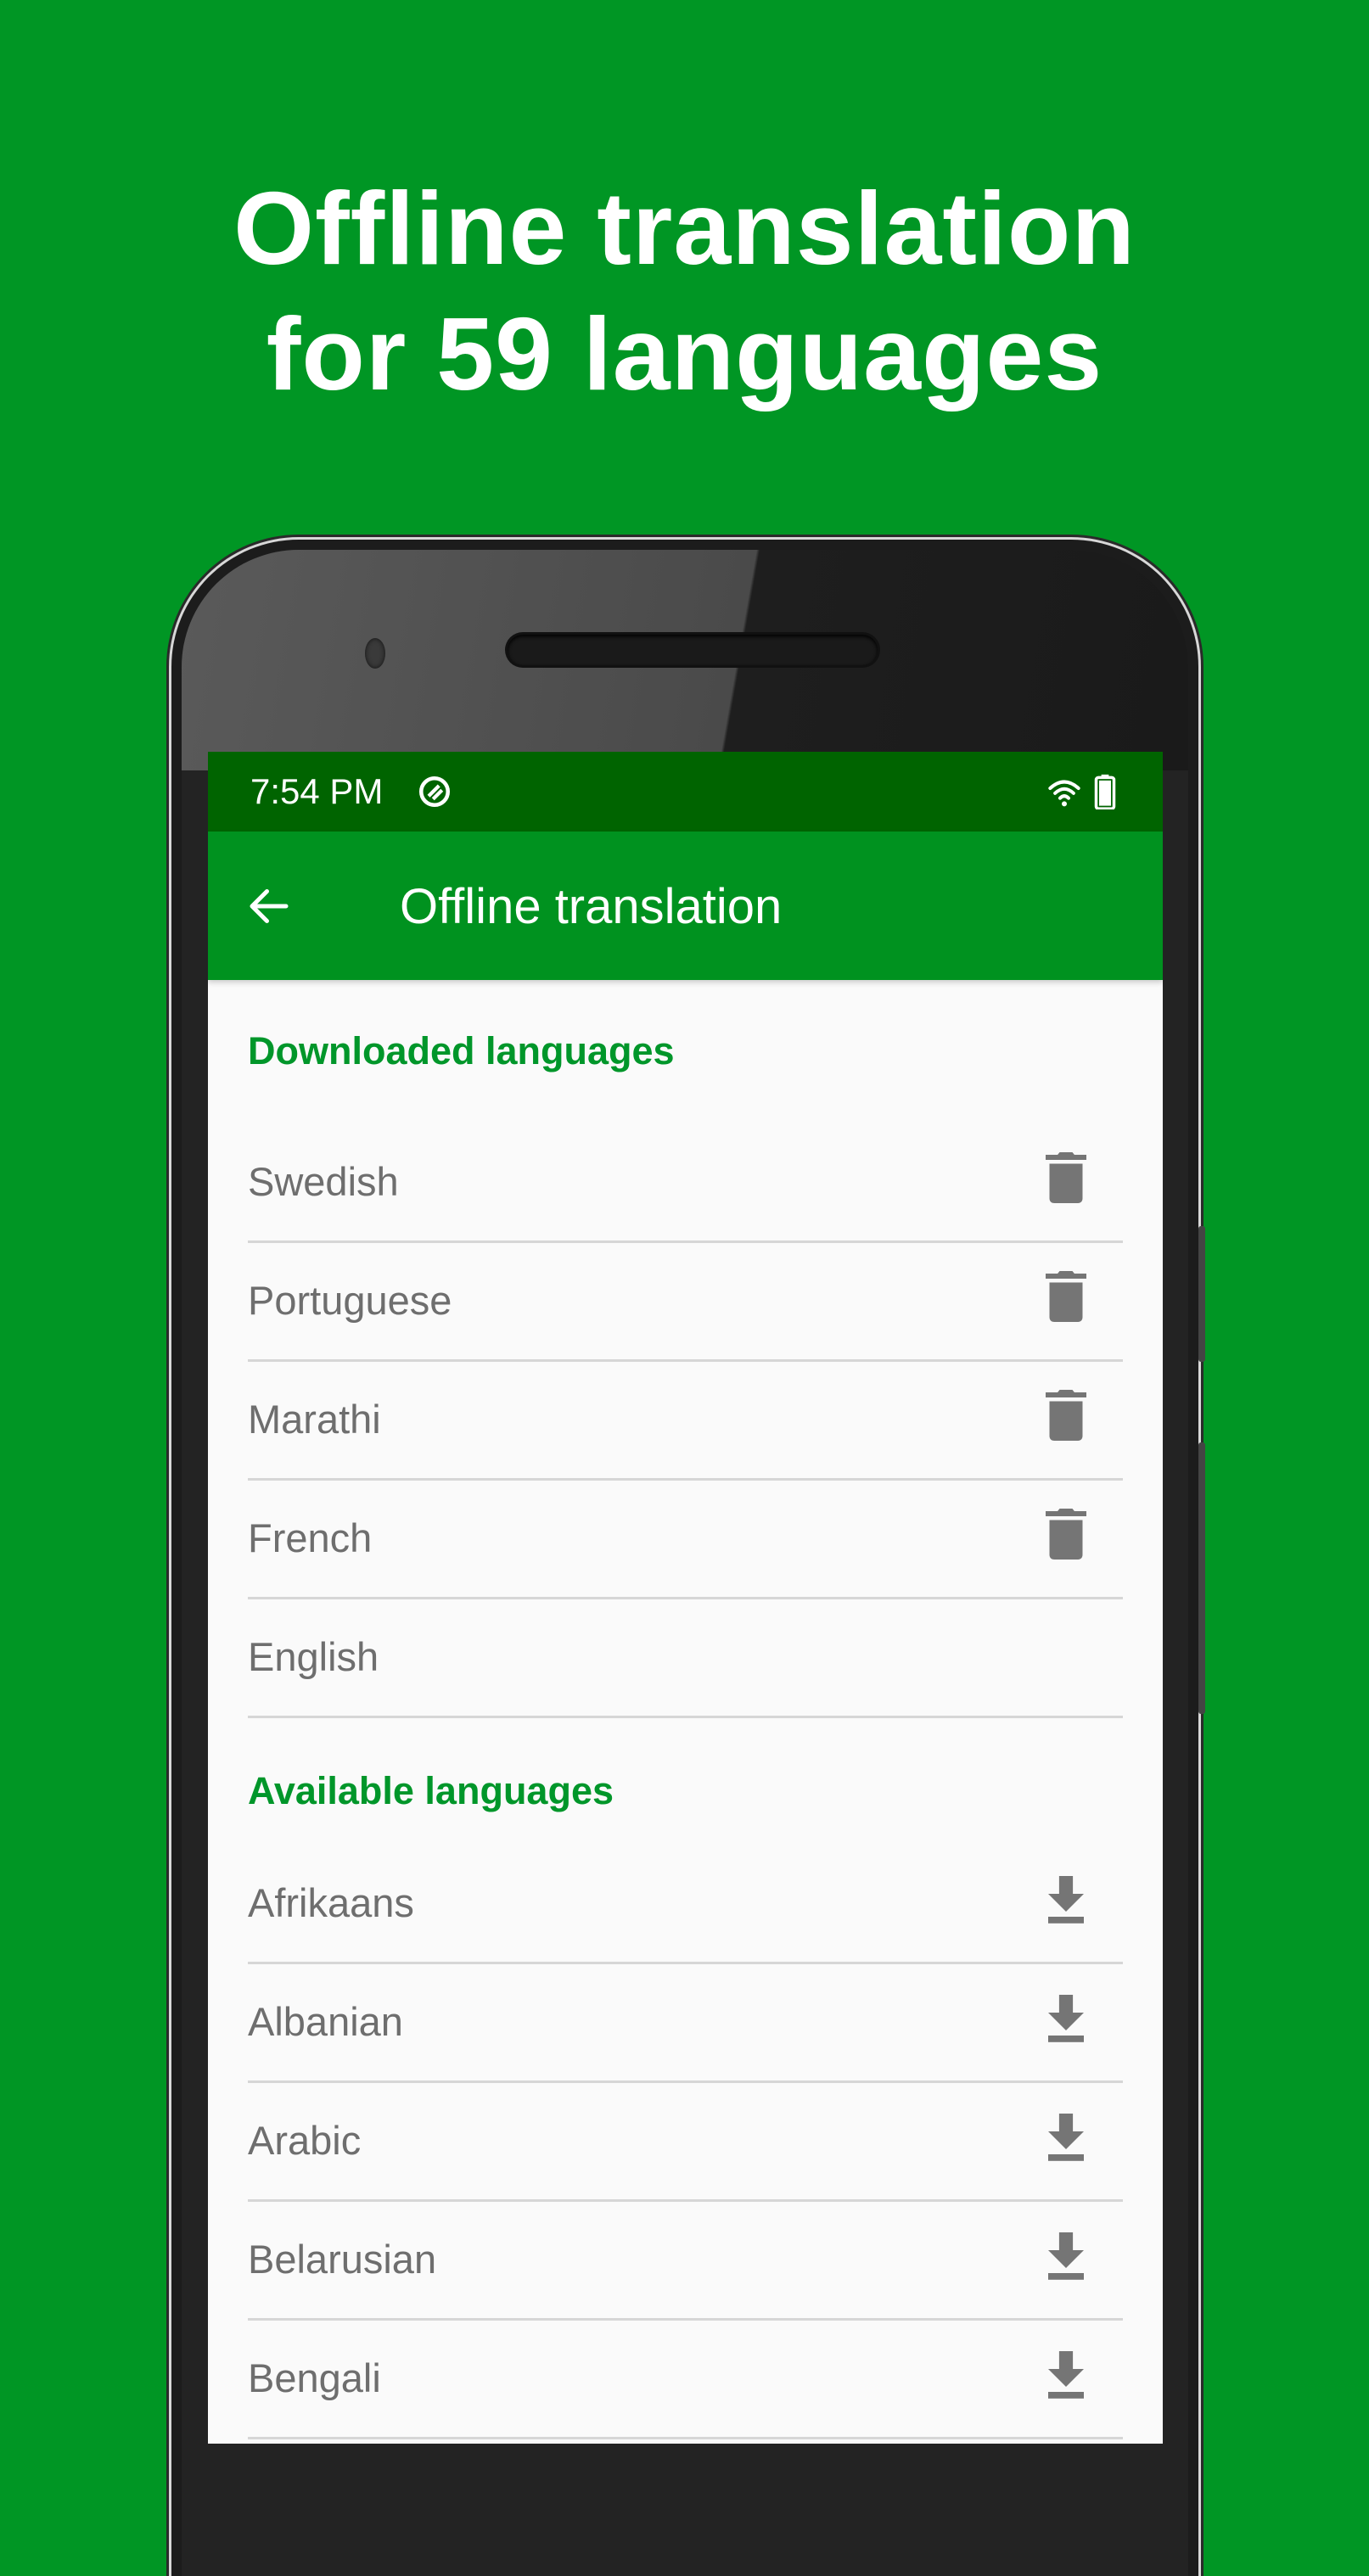 The height and width of the screenshot is (2576, 1369). I want to click on language-row: Albanian, so click(685, 2023).